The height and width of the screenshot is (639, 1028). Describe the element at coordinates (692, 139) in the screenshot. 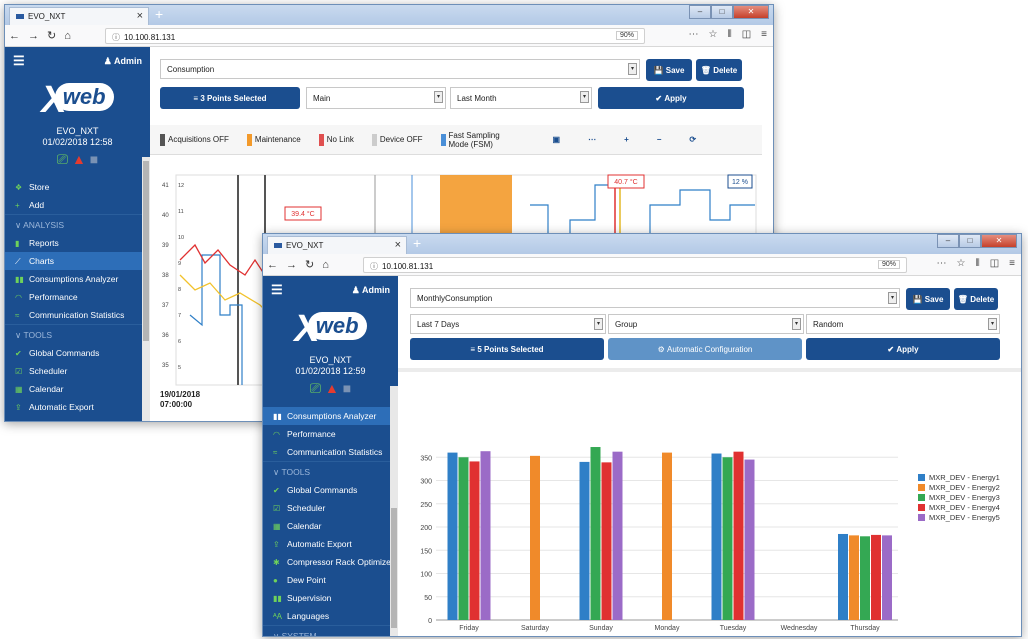

I see `refresh-icon: ⟳` at that location.